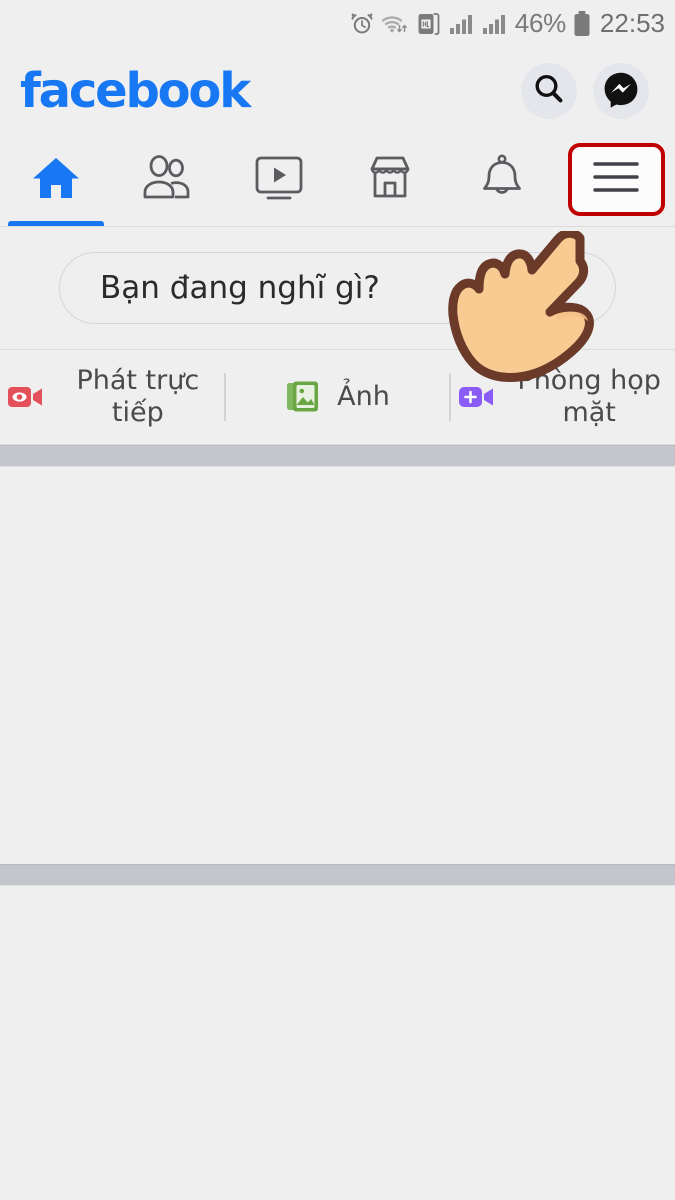 The image size is (675, 1200). Describe the element at coordinates (138, 396) in the screenshot. I see `action-live-video-label: Phát trực tiếp` at that location.